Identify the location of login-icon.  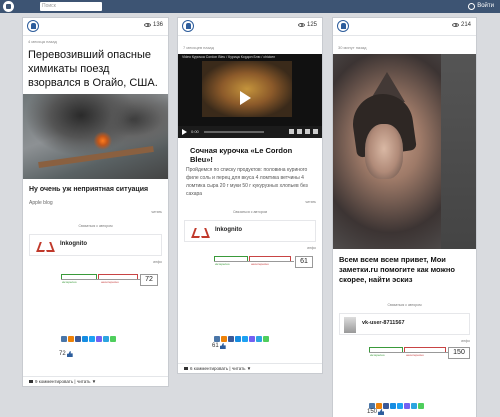
(472, 6).